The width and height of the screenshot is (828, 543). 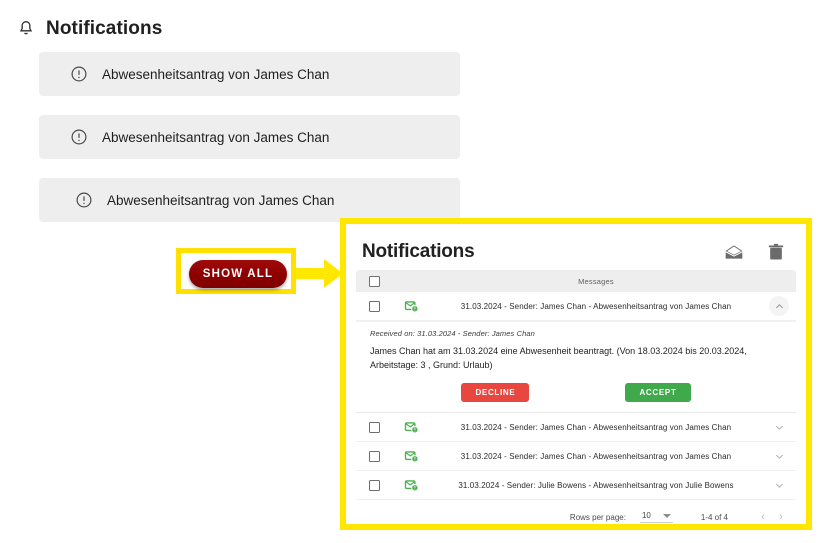 What do you see at coordinates (596, 281) in the screenshot?
I see `messages-column-header: Messages` at bounding box center [596, 281].